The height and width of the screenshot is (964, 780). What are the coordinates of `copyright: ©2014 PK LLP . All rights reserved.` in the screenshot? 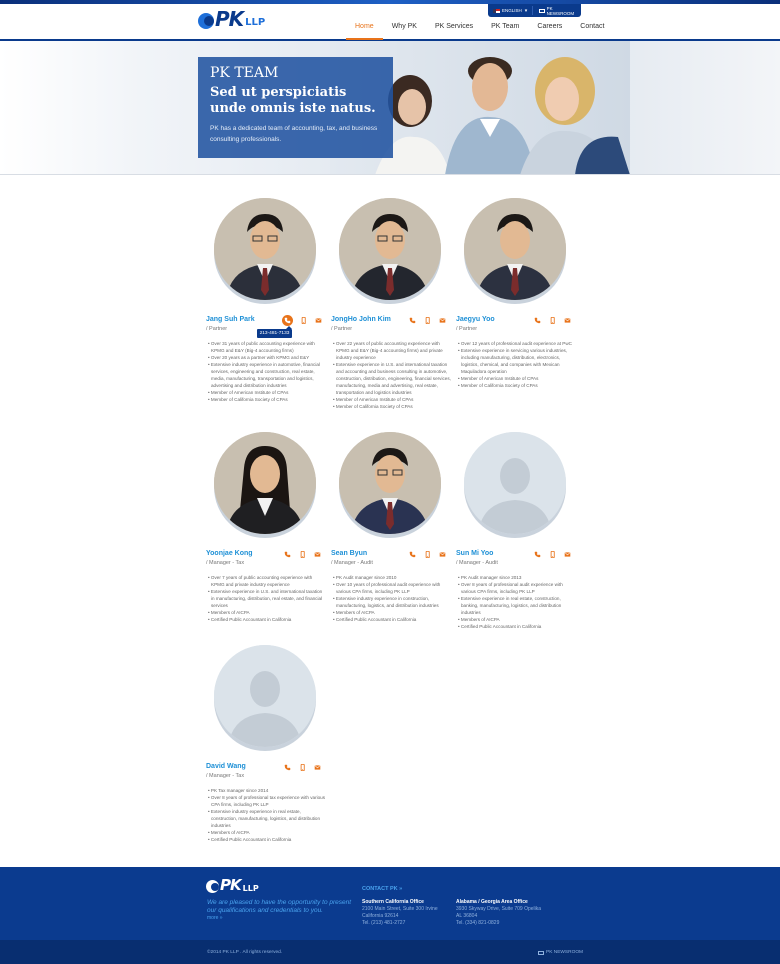 It's located at (245, 952).